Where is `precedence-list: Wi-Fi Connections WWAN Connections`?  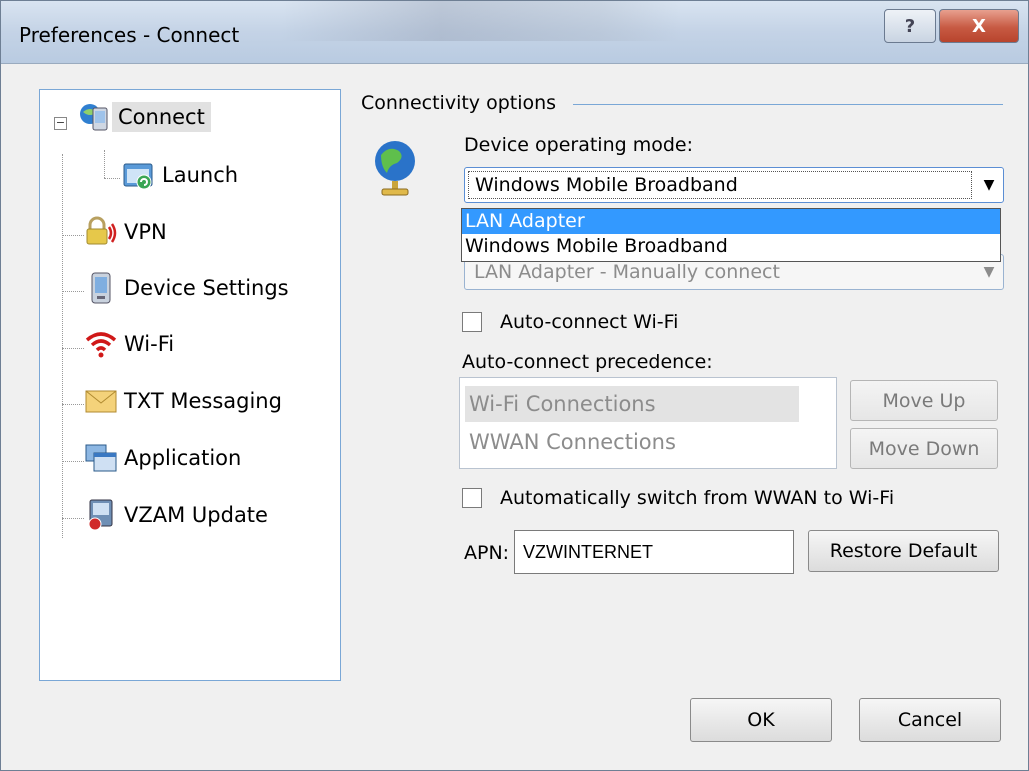 precedence-list: Wi-Fi Connections WWAN Connections is located at coordinates (648, 423).